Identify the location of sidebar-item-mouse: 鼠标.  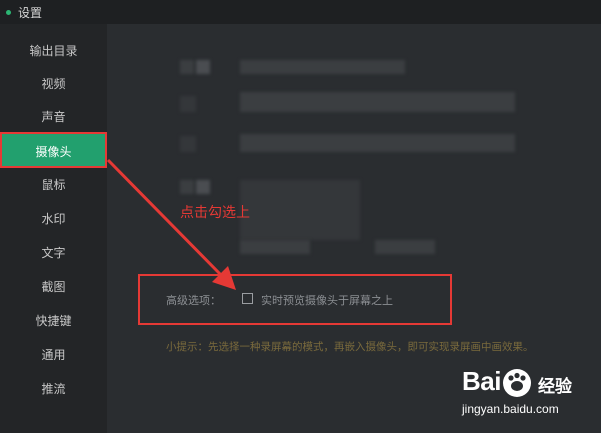
(53, 184).